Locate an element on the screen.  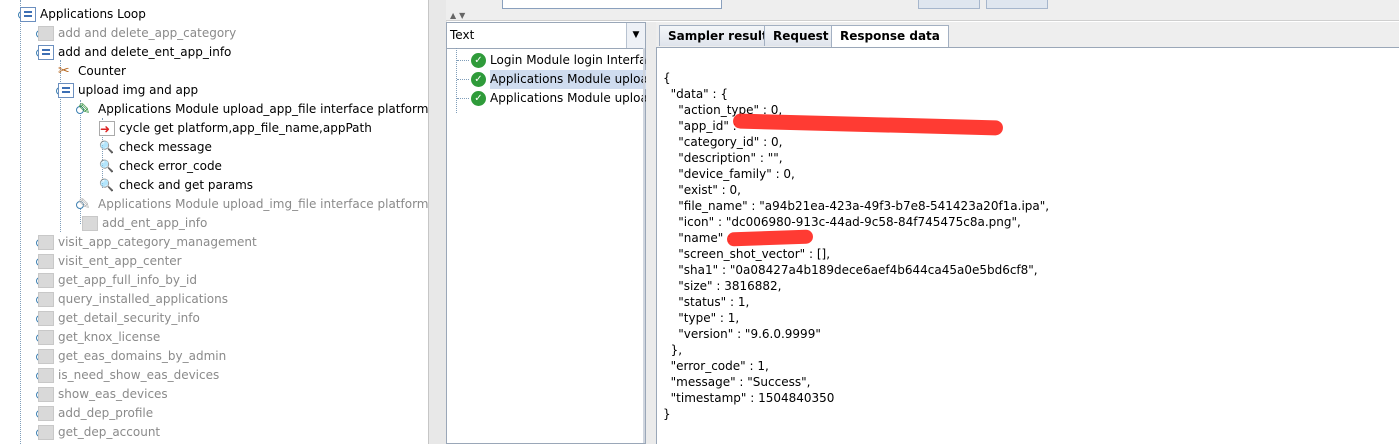
tree-item: add and delete_app_category is located at coordinates (214, 33).